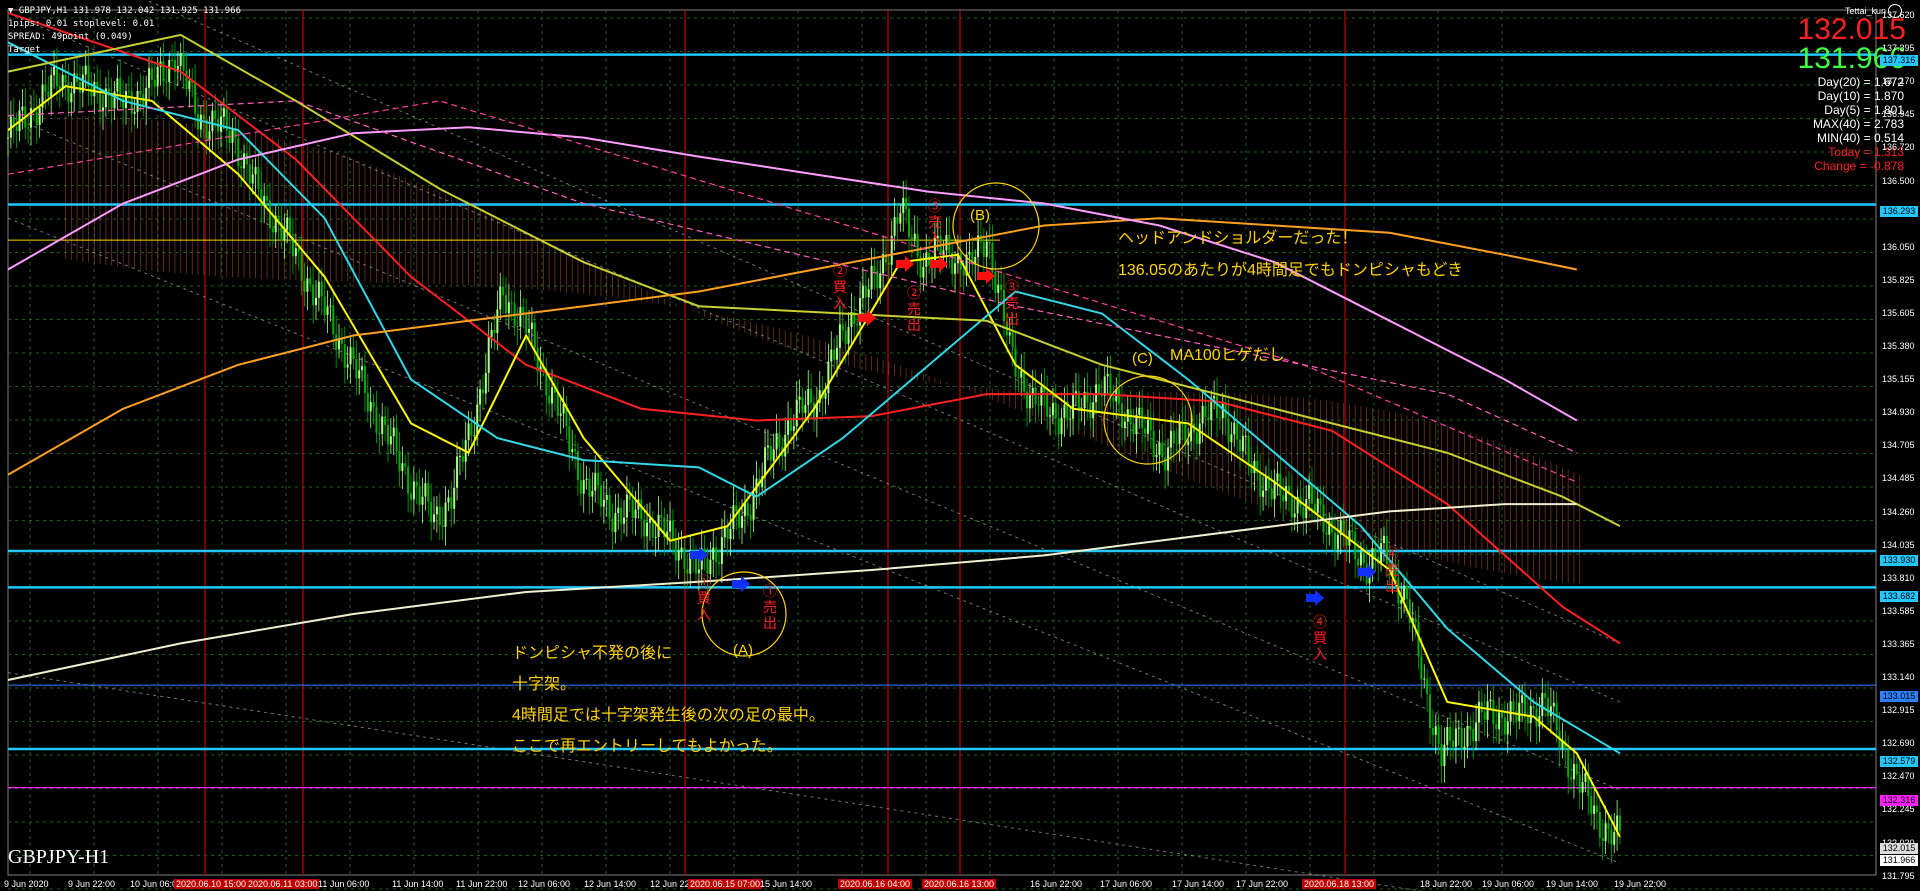 Image resolution: width=1920 pixels, height=891 pixels. What do you see at coordinates (1012, 303) in the screenshot?
I see `trade-3-sell-label: ③売出` at bounding box center [1012, 303].